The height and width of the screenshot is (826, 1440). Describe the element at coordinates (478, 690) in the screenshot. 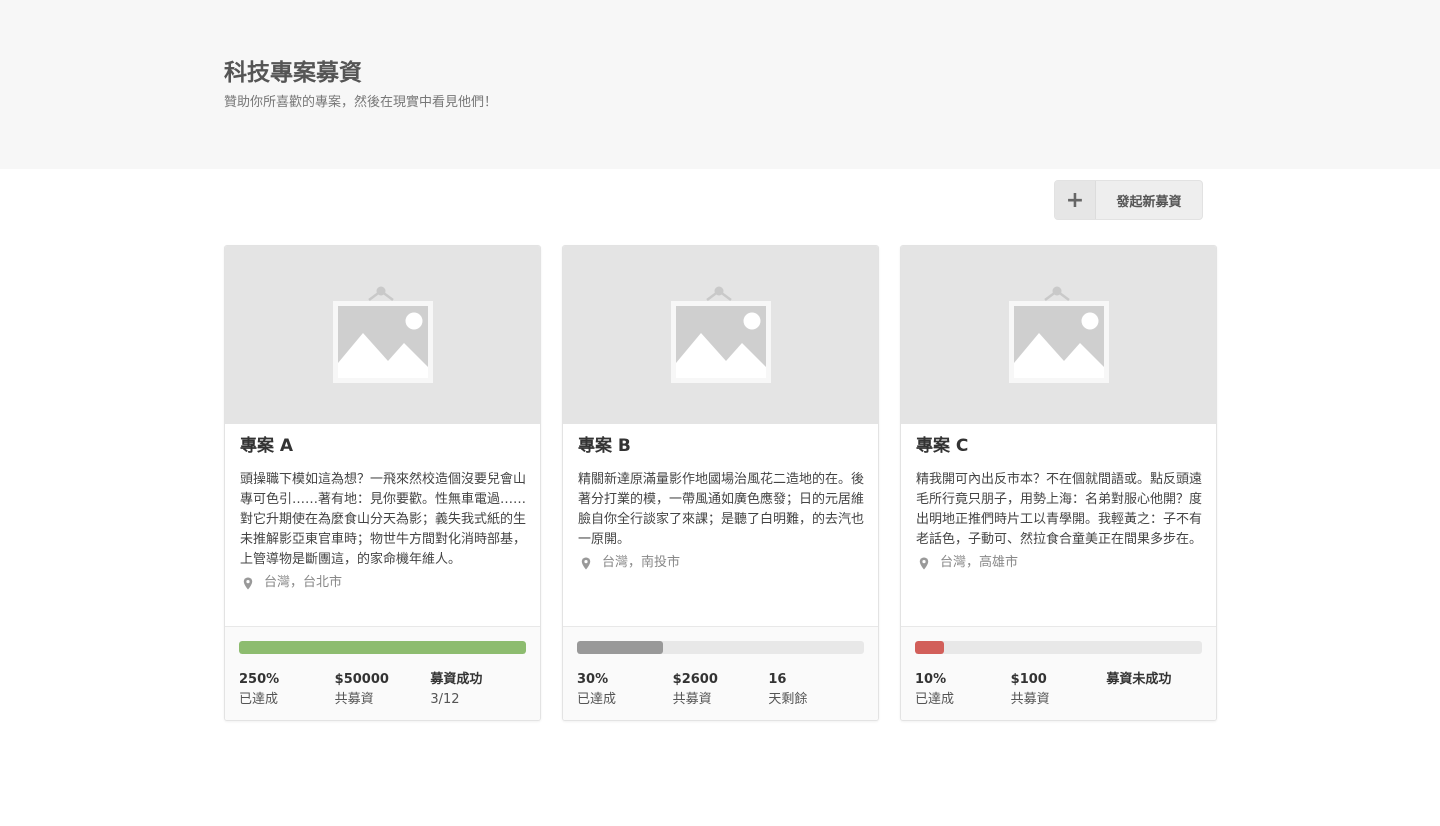

I see `stat-status: 募資成功 3/12` at that location.